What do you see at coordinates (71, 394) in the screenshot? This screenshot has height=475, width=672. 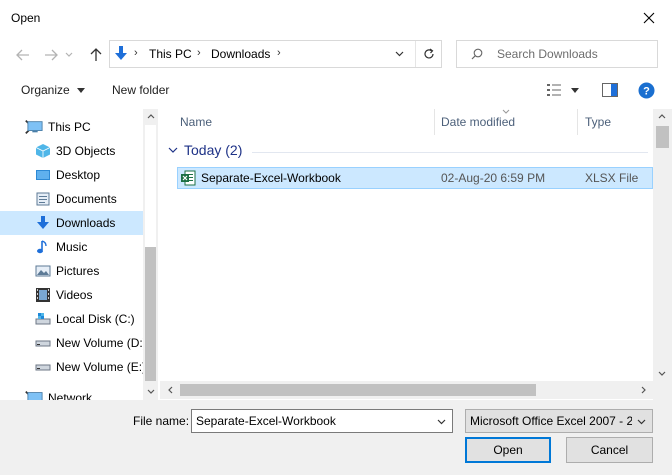 I see `nav-item-network: Network` at bounding box center [71, 394].